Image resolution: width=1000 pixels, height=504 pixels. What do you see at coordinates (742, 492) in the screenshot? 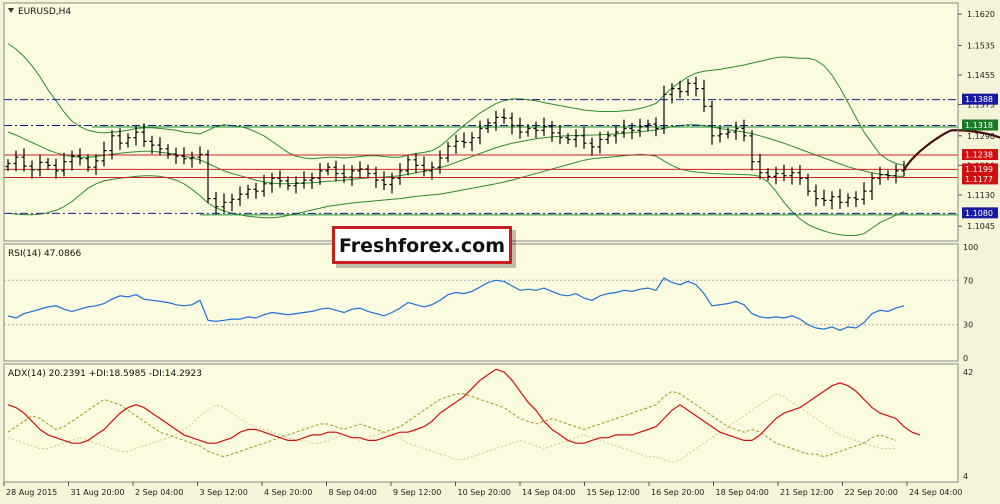
I see `time-tick-label: 18 Sep 04:00` at bounding box center [742, 492].